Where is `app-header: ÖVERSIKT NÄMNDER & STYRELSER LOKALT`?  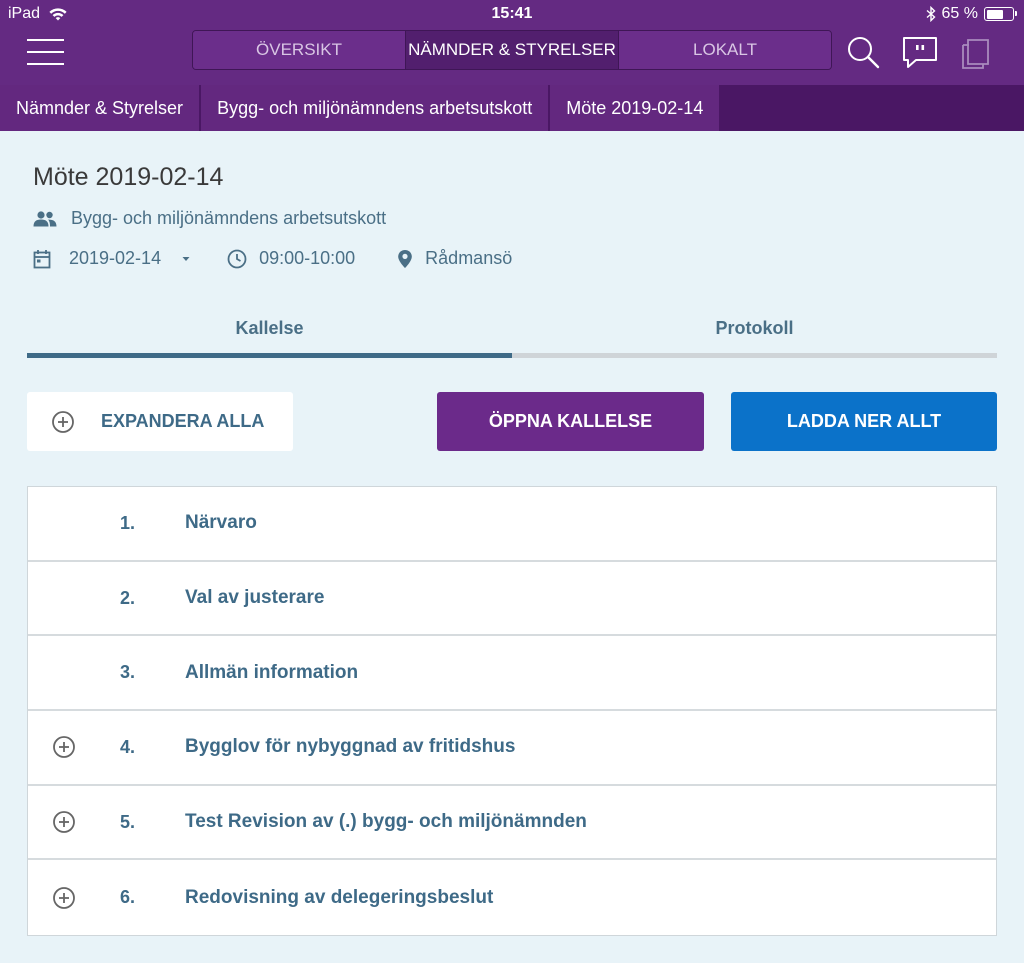 app-header: ÖVERSIKT NÄMNDER & STYRELSER LOKALT is located at coordinates (512, 56).